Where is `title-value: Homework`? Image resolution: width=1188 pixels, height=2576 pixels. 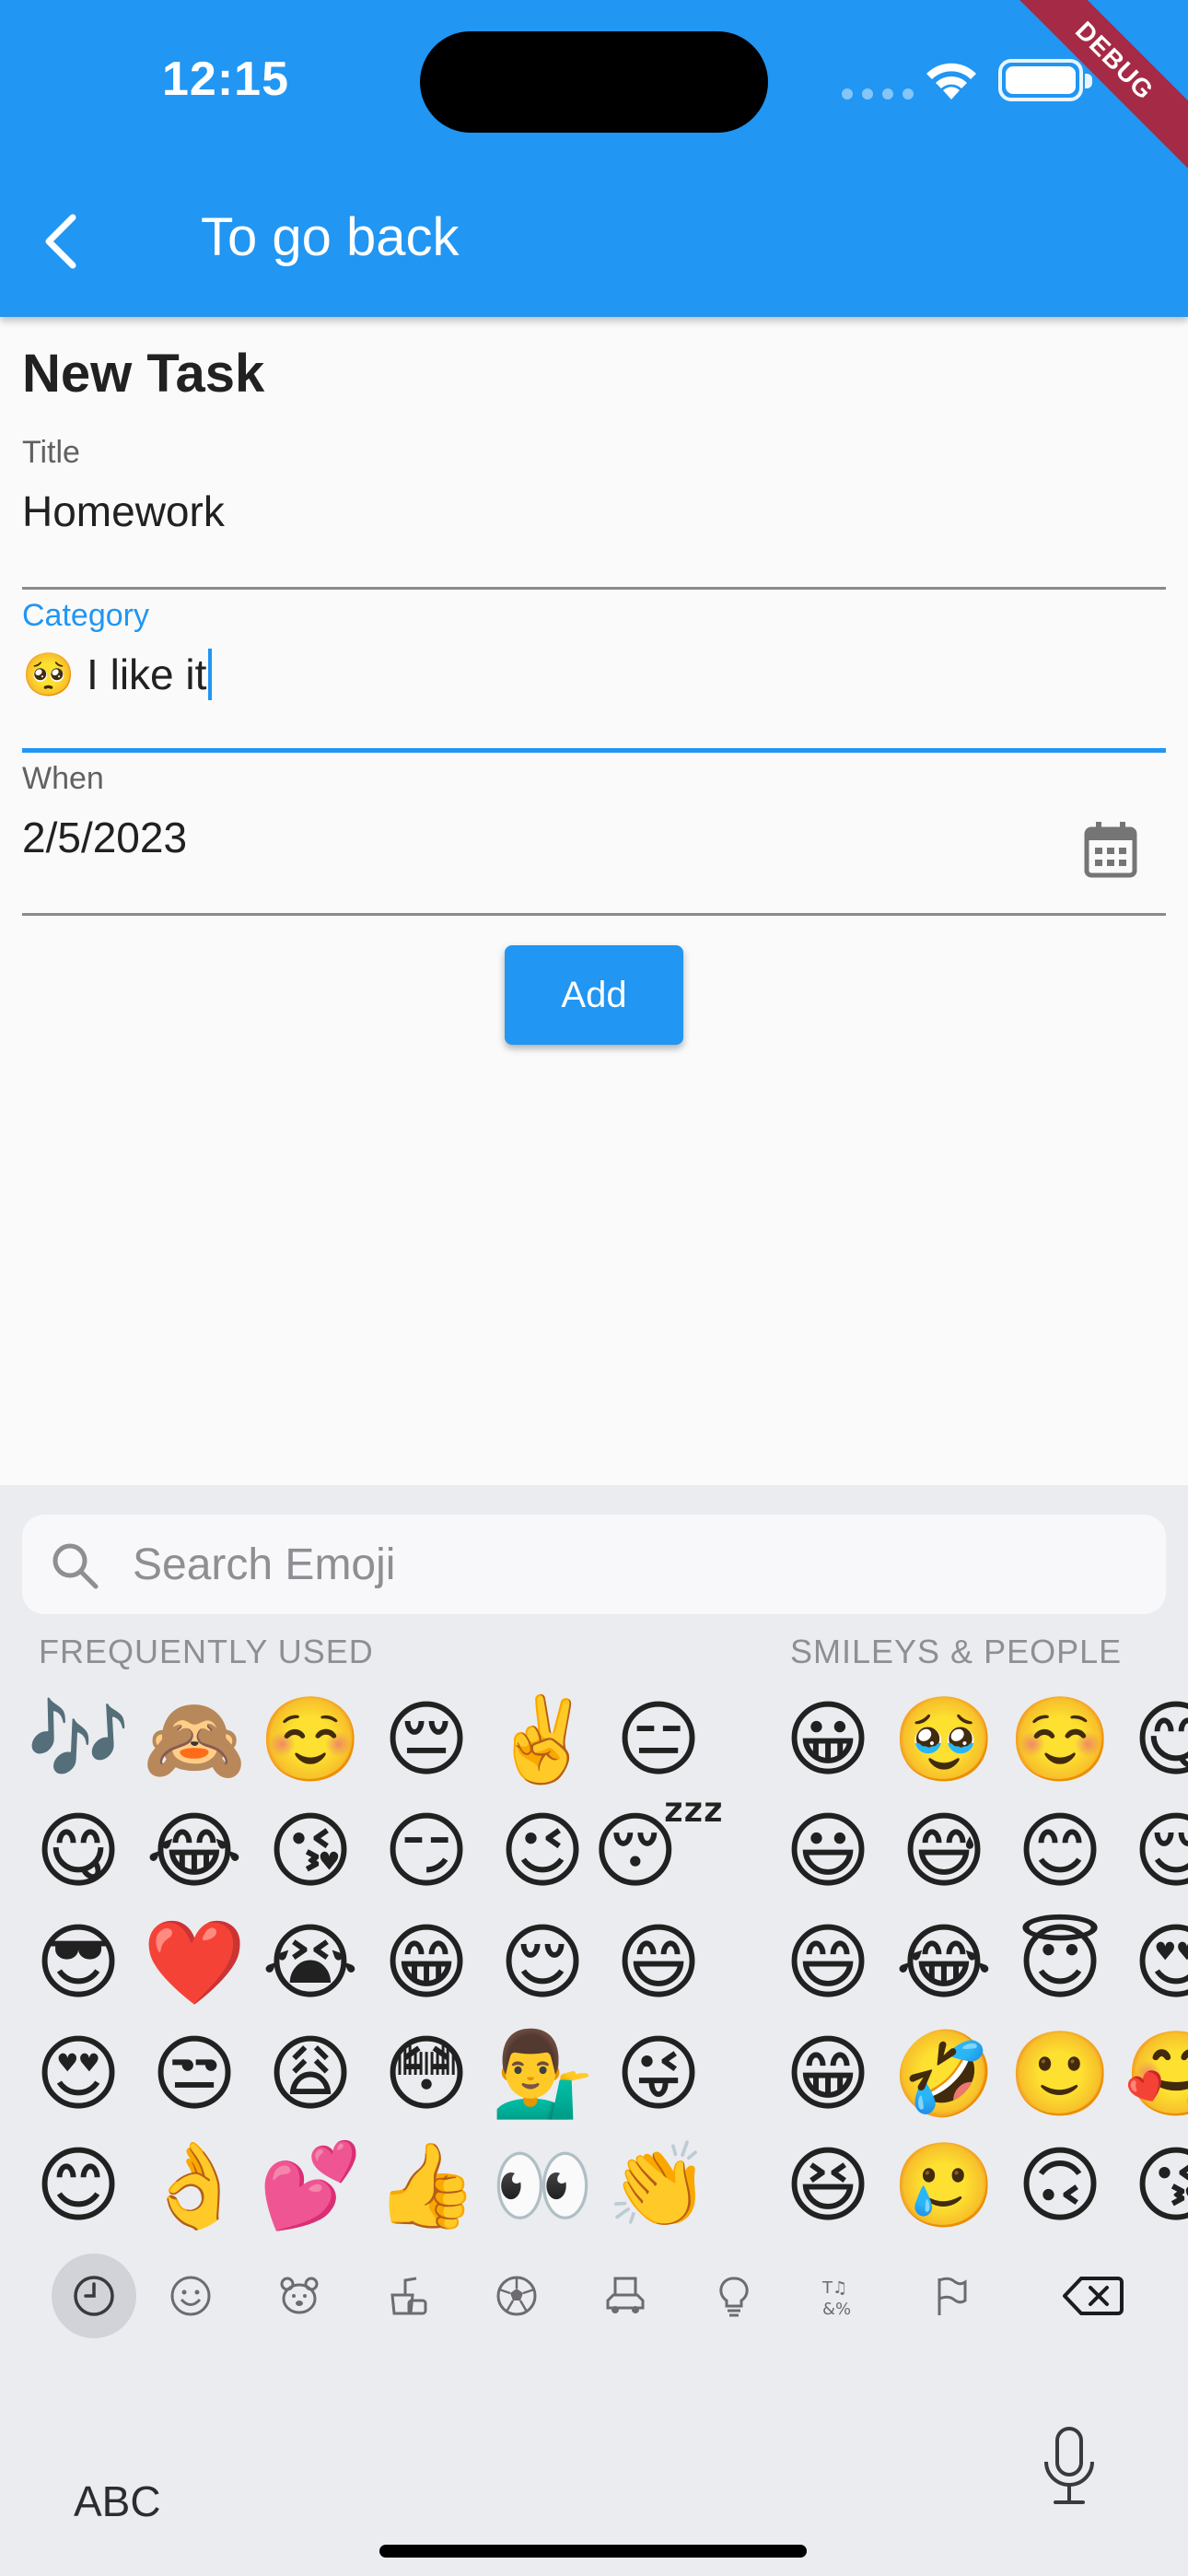
title-value: Homework is located at coordinates (124, 511).